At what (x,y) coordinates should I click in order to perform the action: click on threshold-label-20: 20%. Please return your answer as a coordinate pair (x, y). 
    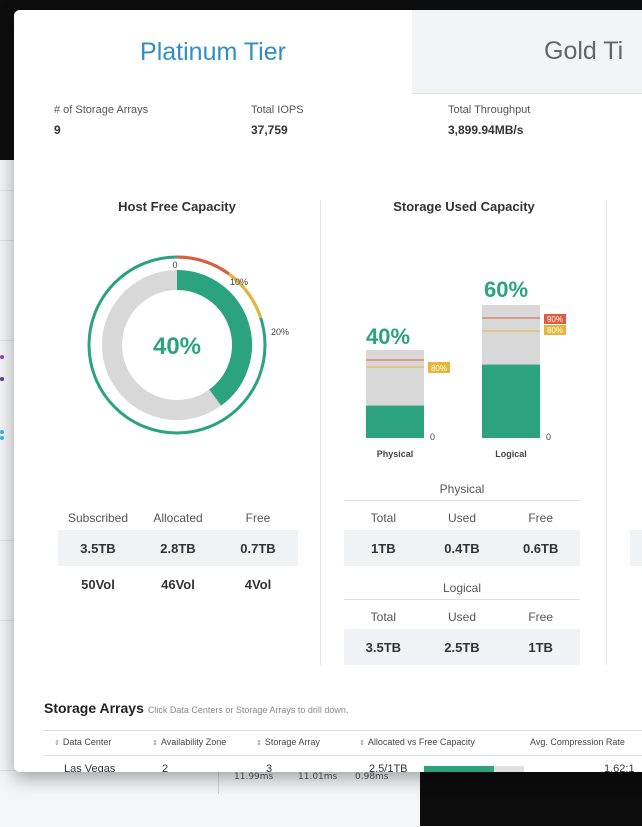
    Looking at the image, I should click on (280, 332).